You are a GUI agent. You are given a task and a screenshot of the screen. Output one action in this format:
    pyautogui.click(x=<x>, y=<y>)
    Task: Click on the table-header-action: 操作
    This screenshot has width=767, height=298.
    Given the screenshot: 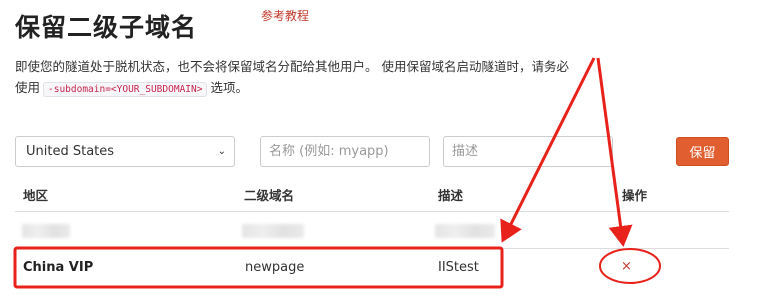 What is the action you would take?
    pyautogui.click(x=635, y=195)
    